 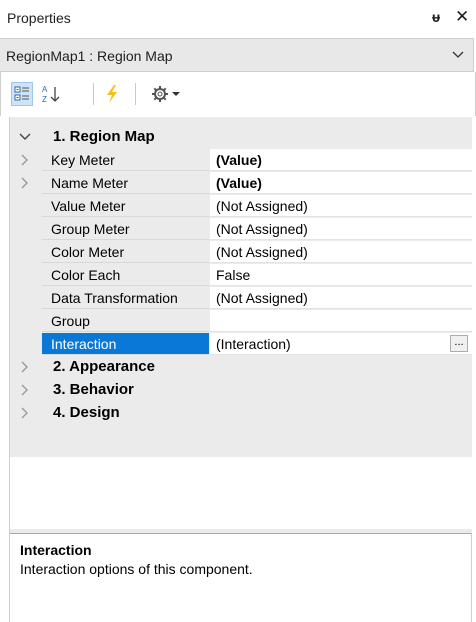 I want to click on category-label: 3. Behavior, so click(x=93, y=389).